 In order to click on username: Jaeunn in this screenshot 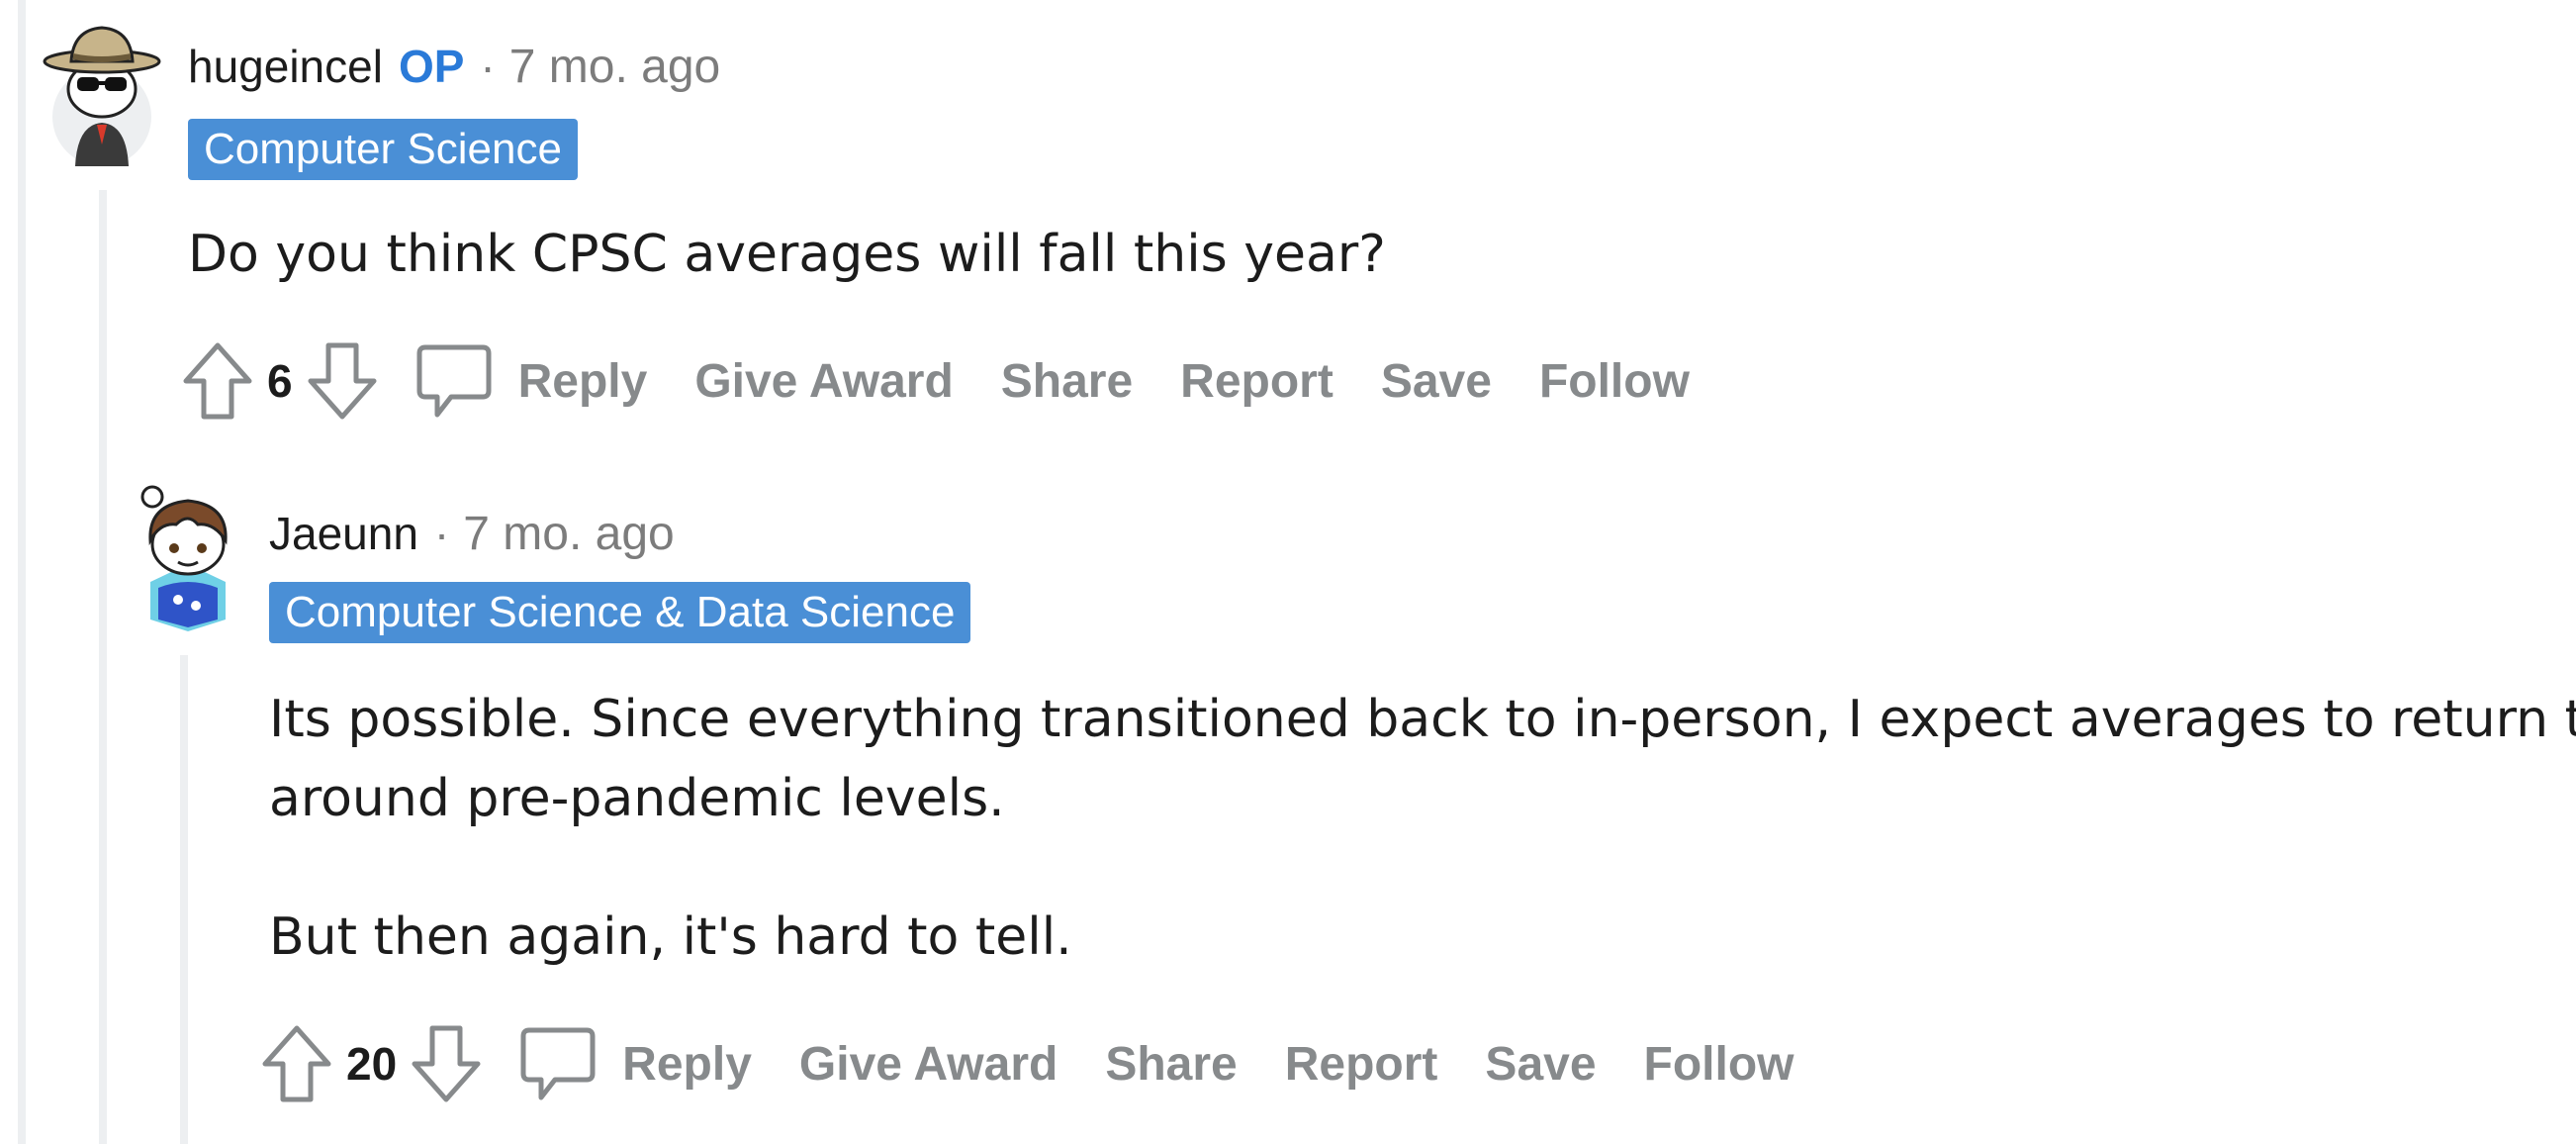, I will do `click(343, 533)`.